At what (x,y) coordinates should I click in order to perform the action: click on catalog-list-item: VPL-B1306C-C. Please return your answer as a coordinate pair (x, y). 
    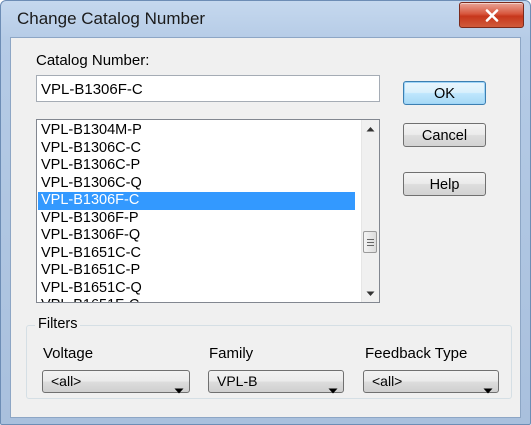
    Looking at the image, I should click on (196, 149).